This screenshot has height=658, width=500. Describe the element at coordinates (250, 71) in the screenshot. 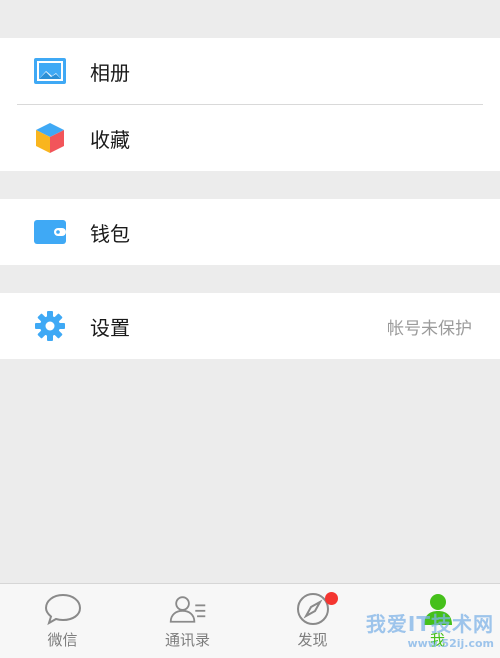

I see `menu-item-album: 相册` at that location.